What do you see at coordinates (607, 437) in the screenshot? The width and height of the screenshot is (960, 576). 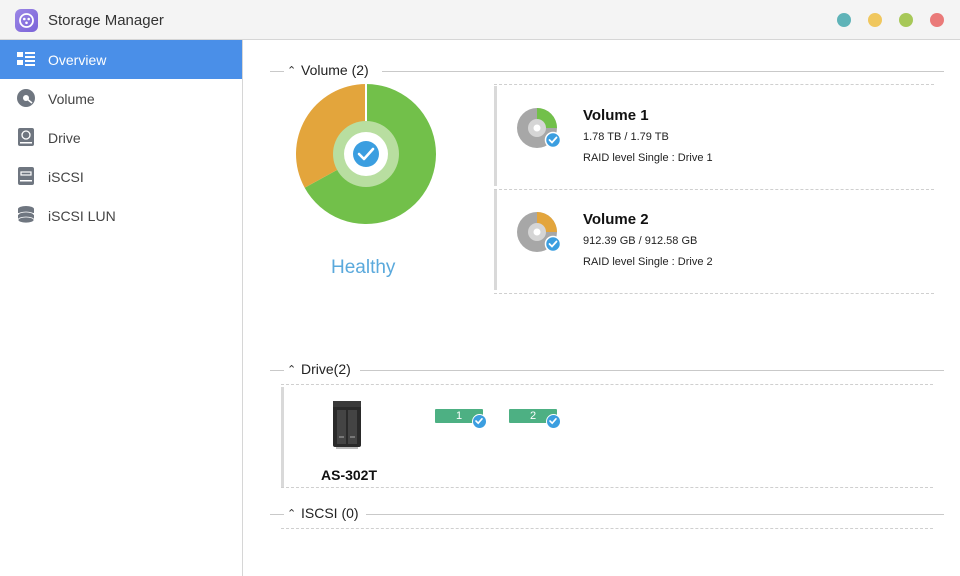 I see `drive-panel: AS-302T 1 2` at bounding box center [607, 437].